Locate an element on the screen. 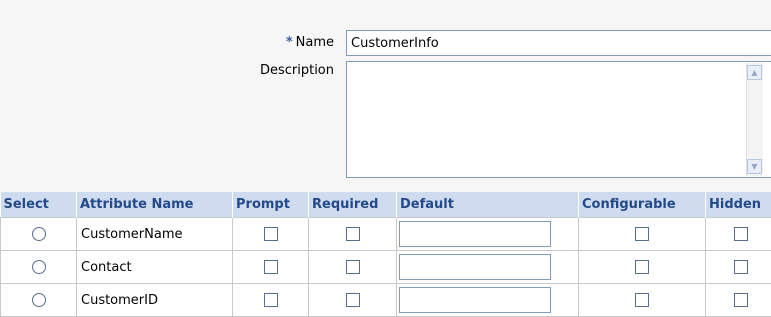 The height and width of the screenshot is (317, 771). col-attribute-name-header: Attribute Name is located at coordinates (155, 205).